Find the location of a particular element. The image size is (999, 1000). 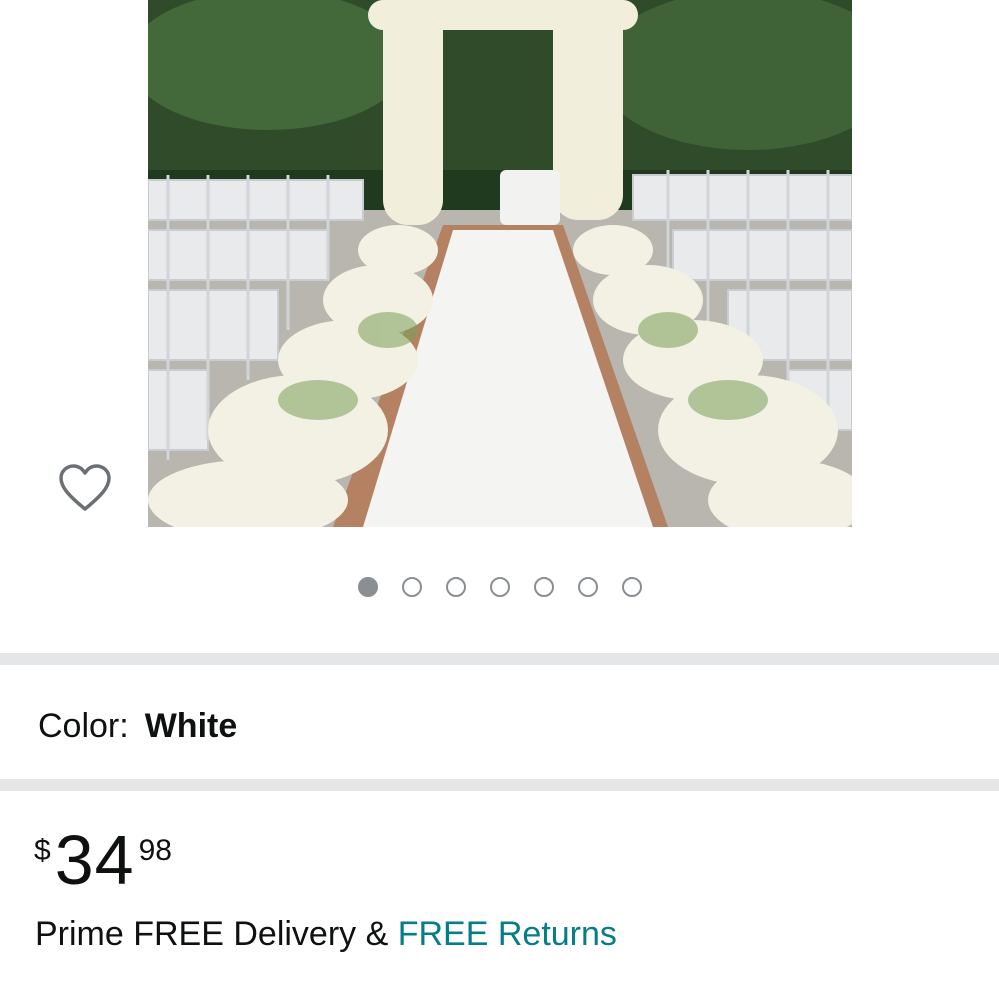

price: $ 34 98 is located at coordinates (103, 860).